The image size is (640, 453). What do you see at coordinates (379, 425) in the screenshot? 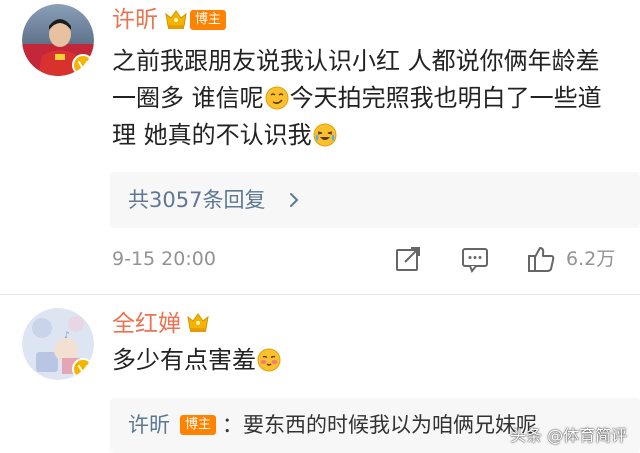
I see `sub-reply-text: ：要东西的时候我以为咱俩兄妹呢` at bounding box center [379, 425].